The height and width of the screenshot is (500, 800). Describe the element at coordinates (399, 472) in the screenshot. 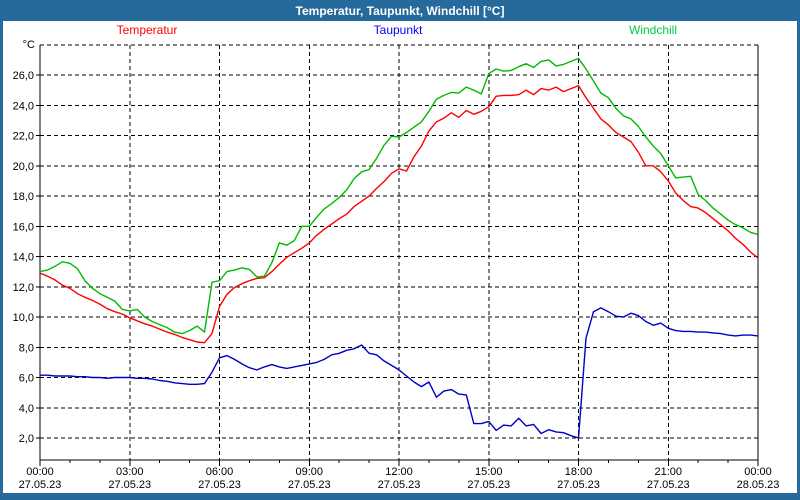

I see `x-tick-time-label: 12:00` at that location.